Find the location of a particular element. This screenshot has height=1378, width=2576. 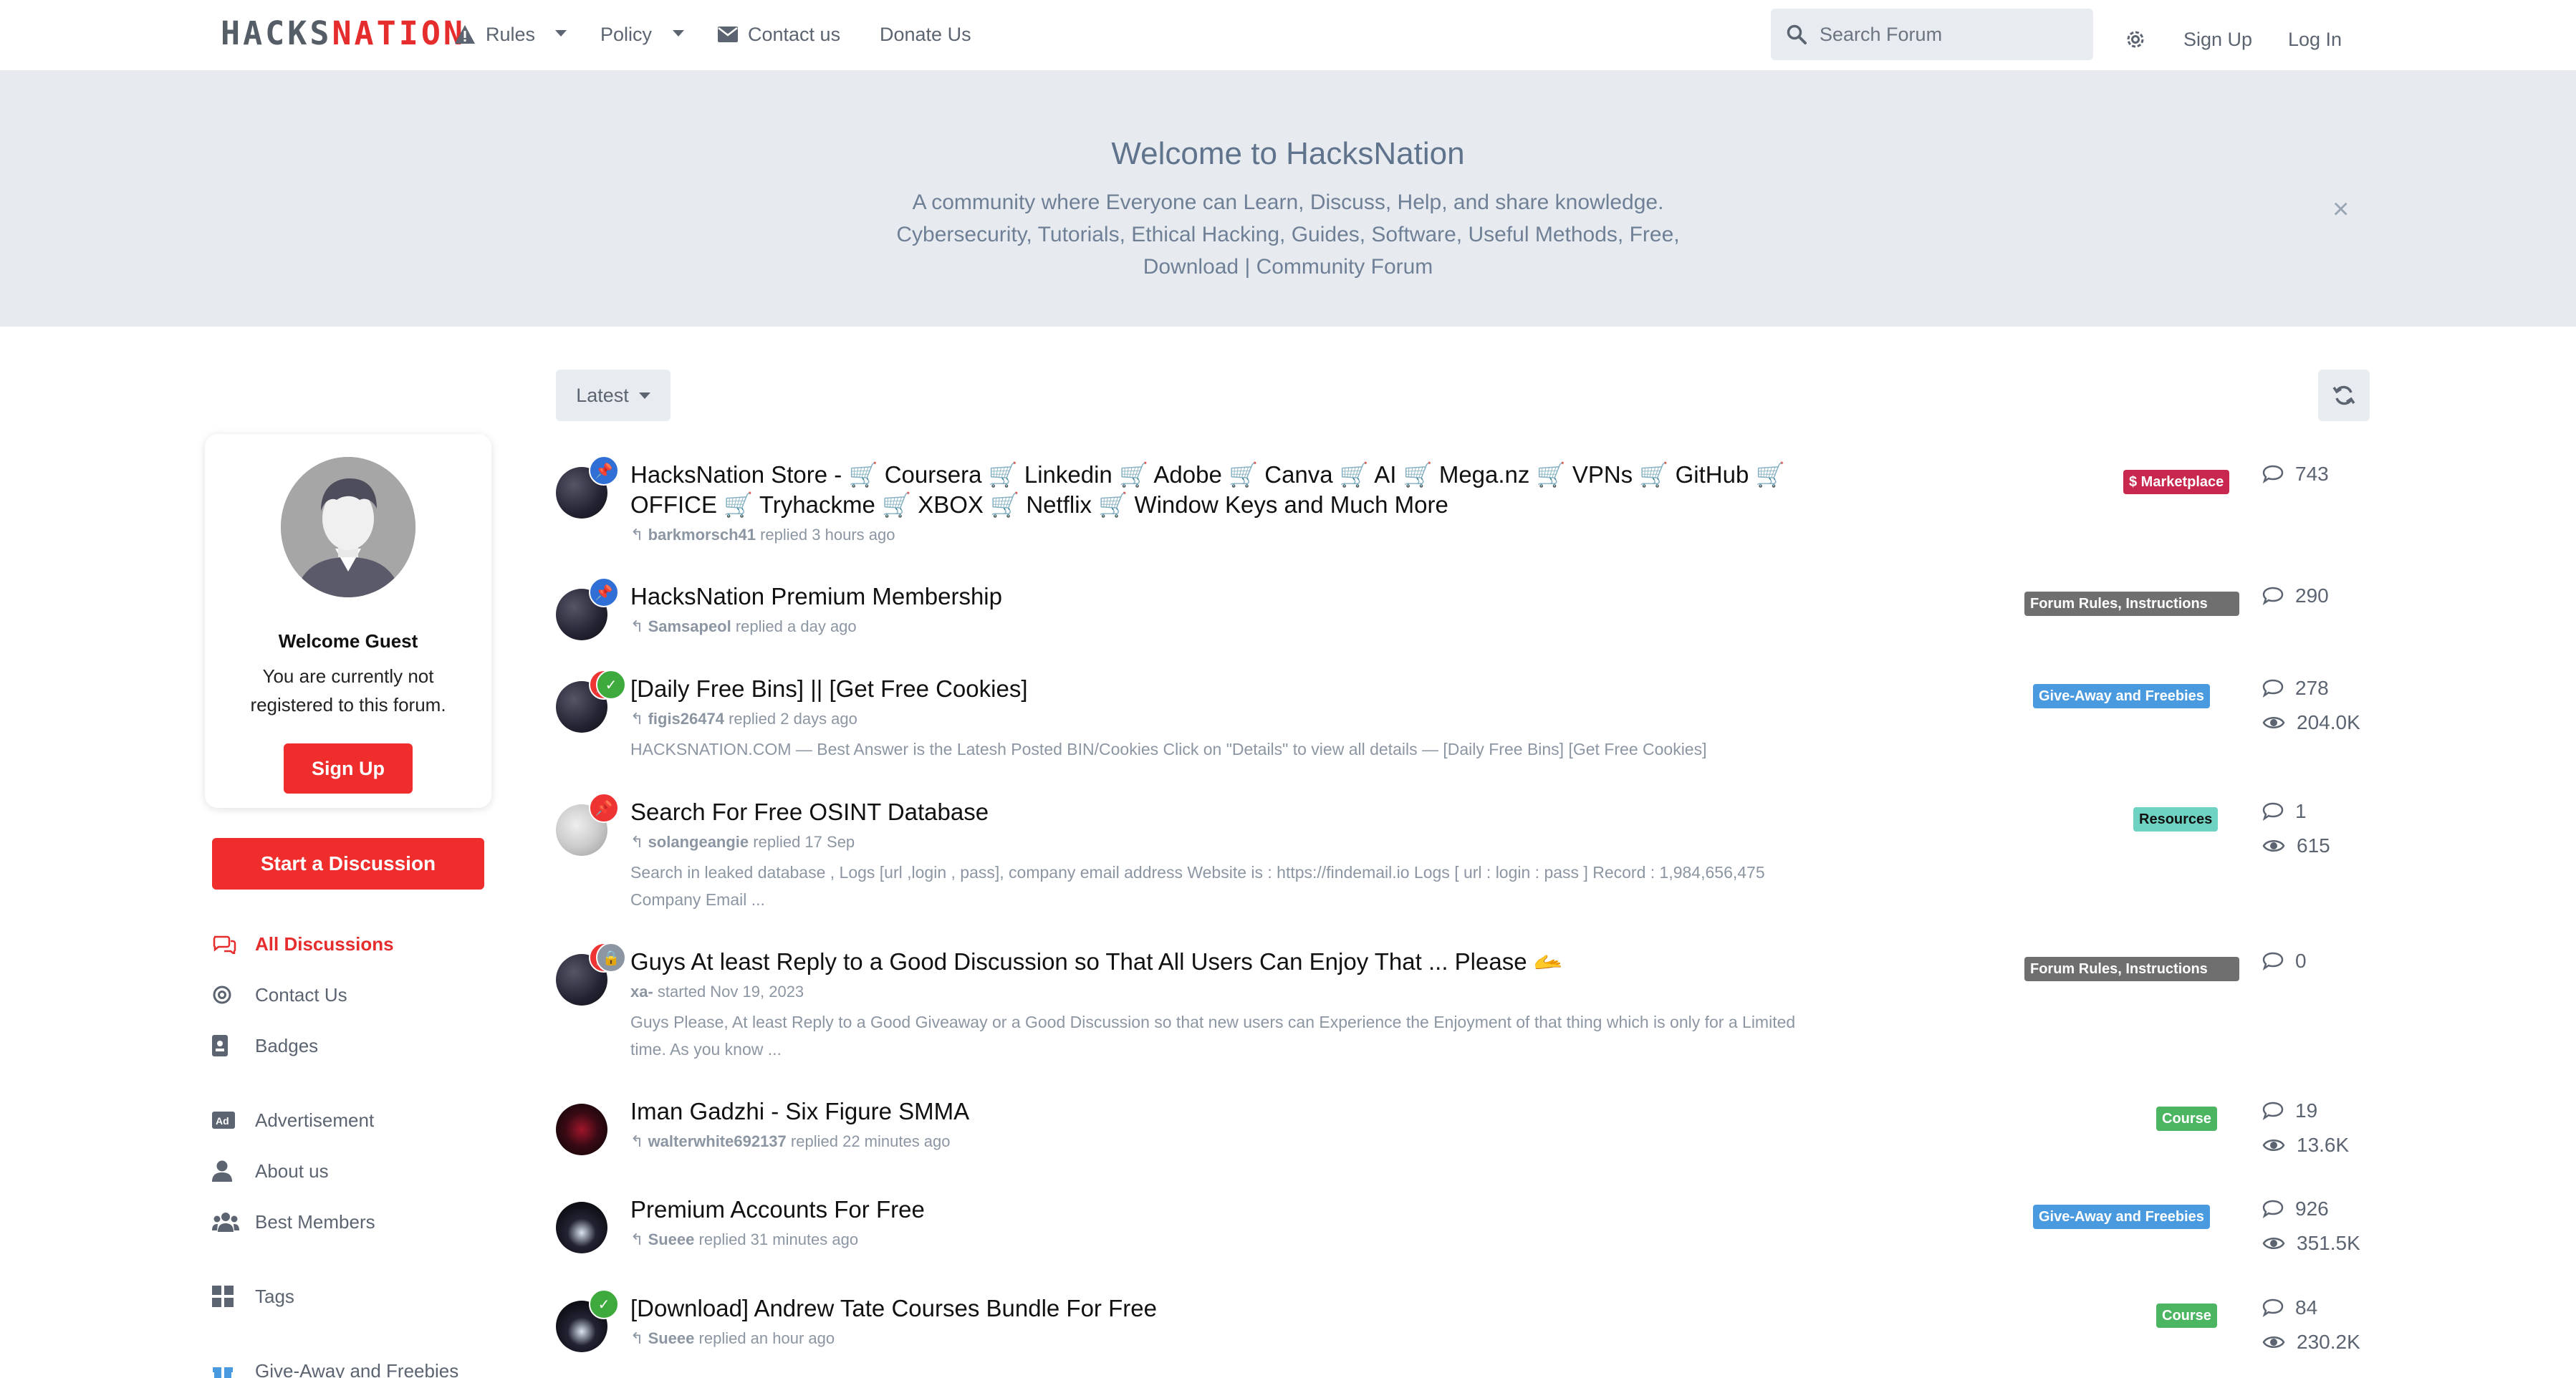

search-input: Search Forum is located at coordinates (1932, 34).